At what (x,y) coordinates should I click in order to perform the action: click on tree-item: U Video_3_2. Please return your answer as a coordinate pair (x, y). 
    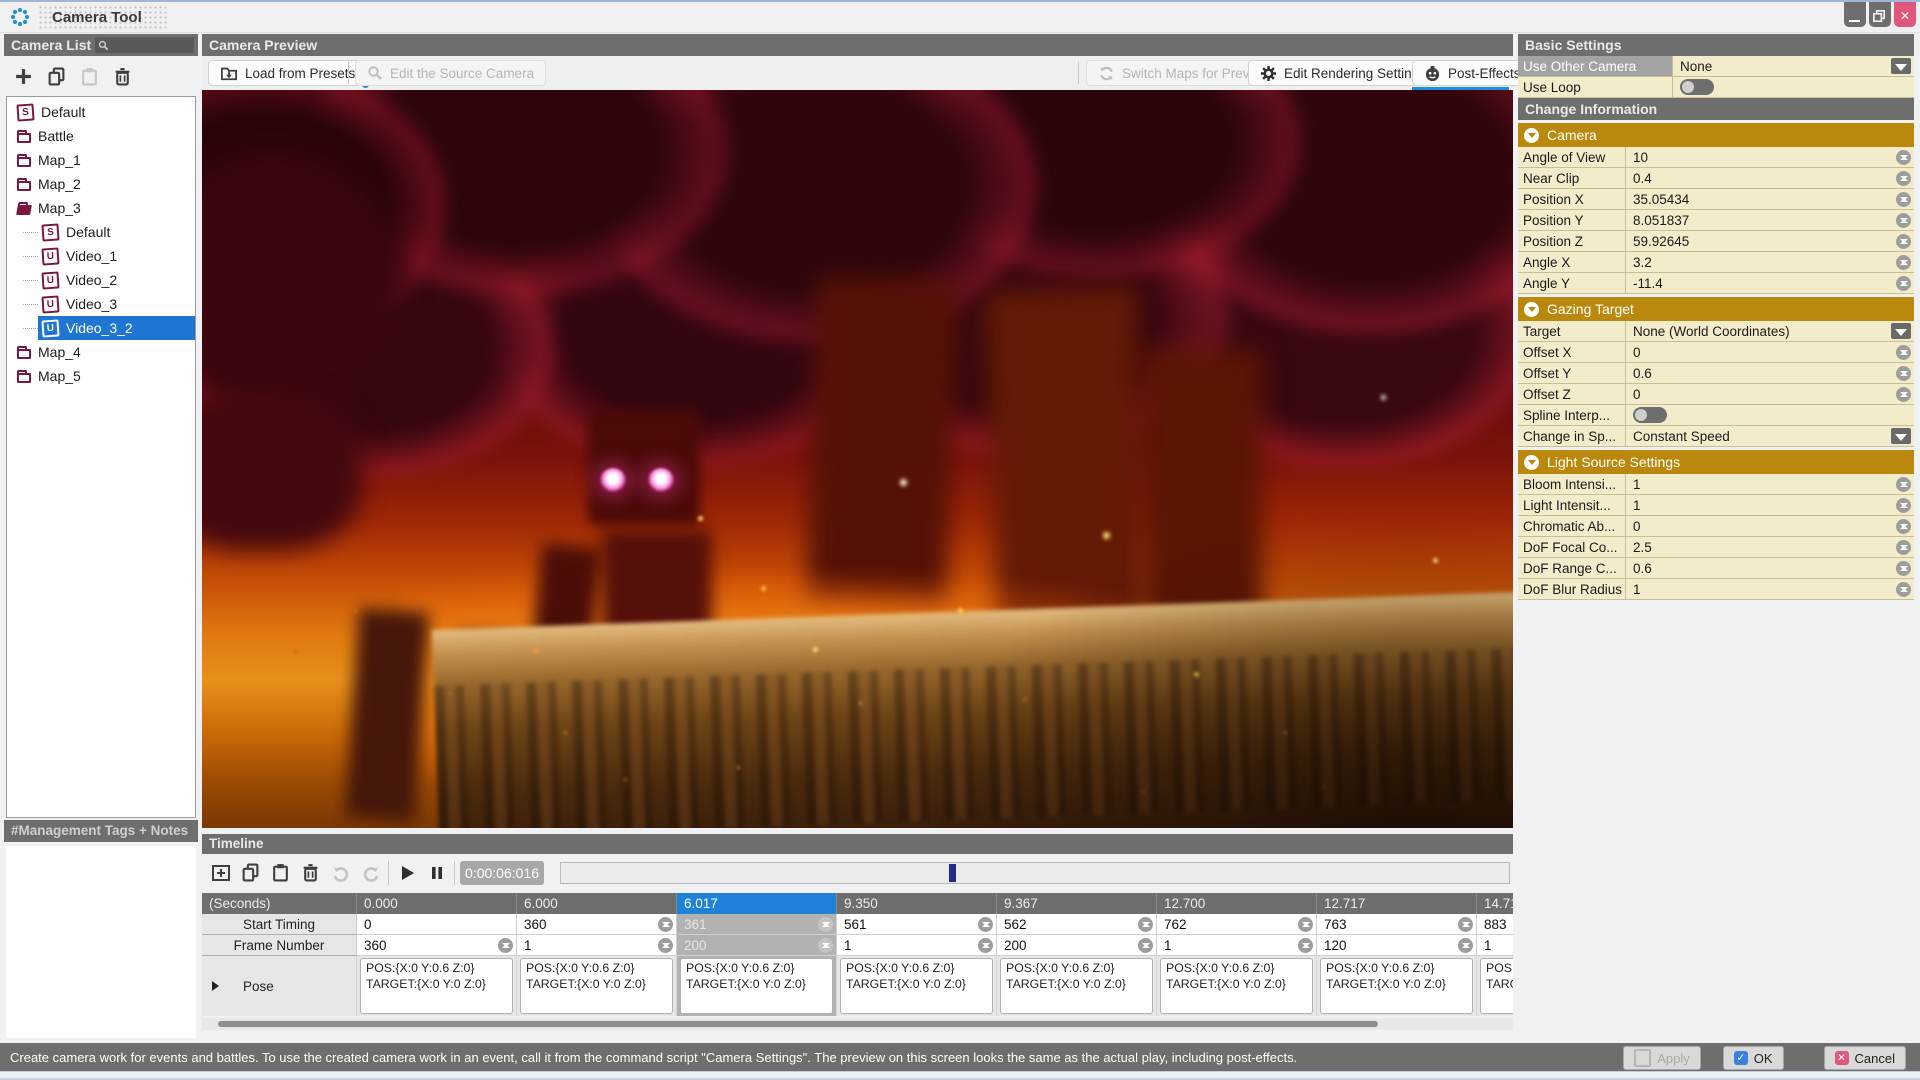
    Looking at the image, I should click on (101, 328).